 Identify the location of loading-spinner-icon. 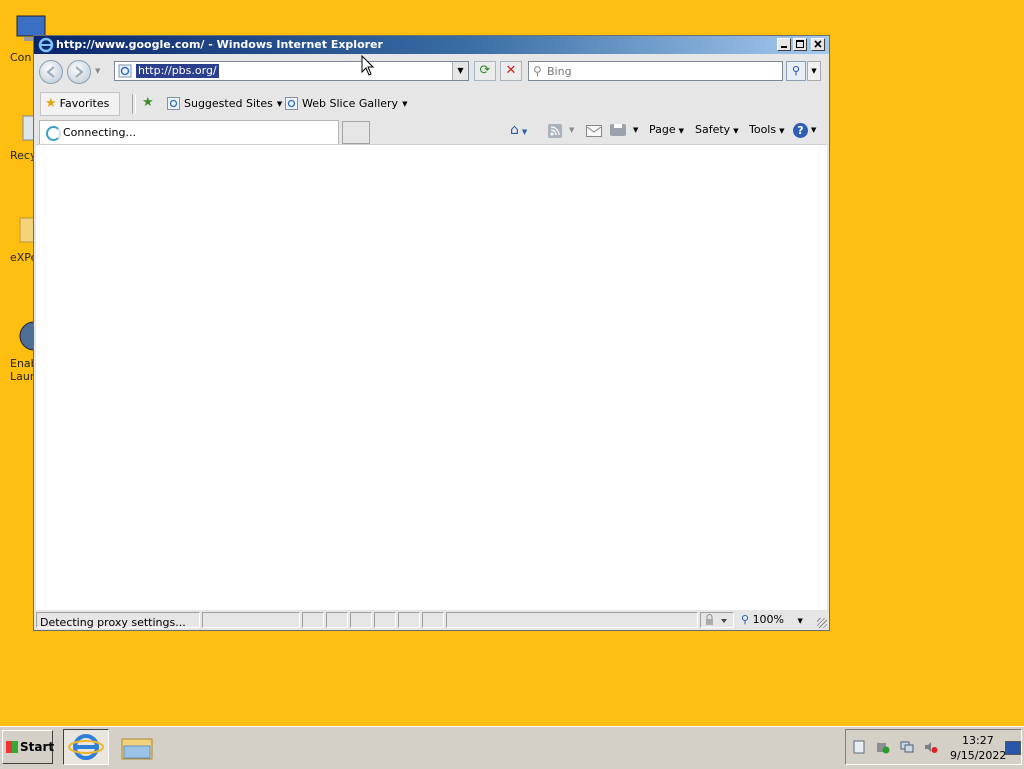
(53, 133).